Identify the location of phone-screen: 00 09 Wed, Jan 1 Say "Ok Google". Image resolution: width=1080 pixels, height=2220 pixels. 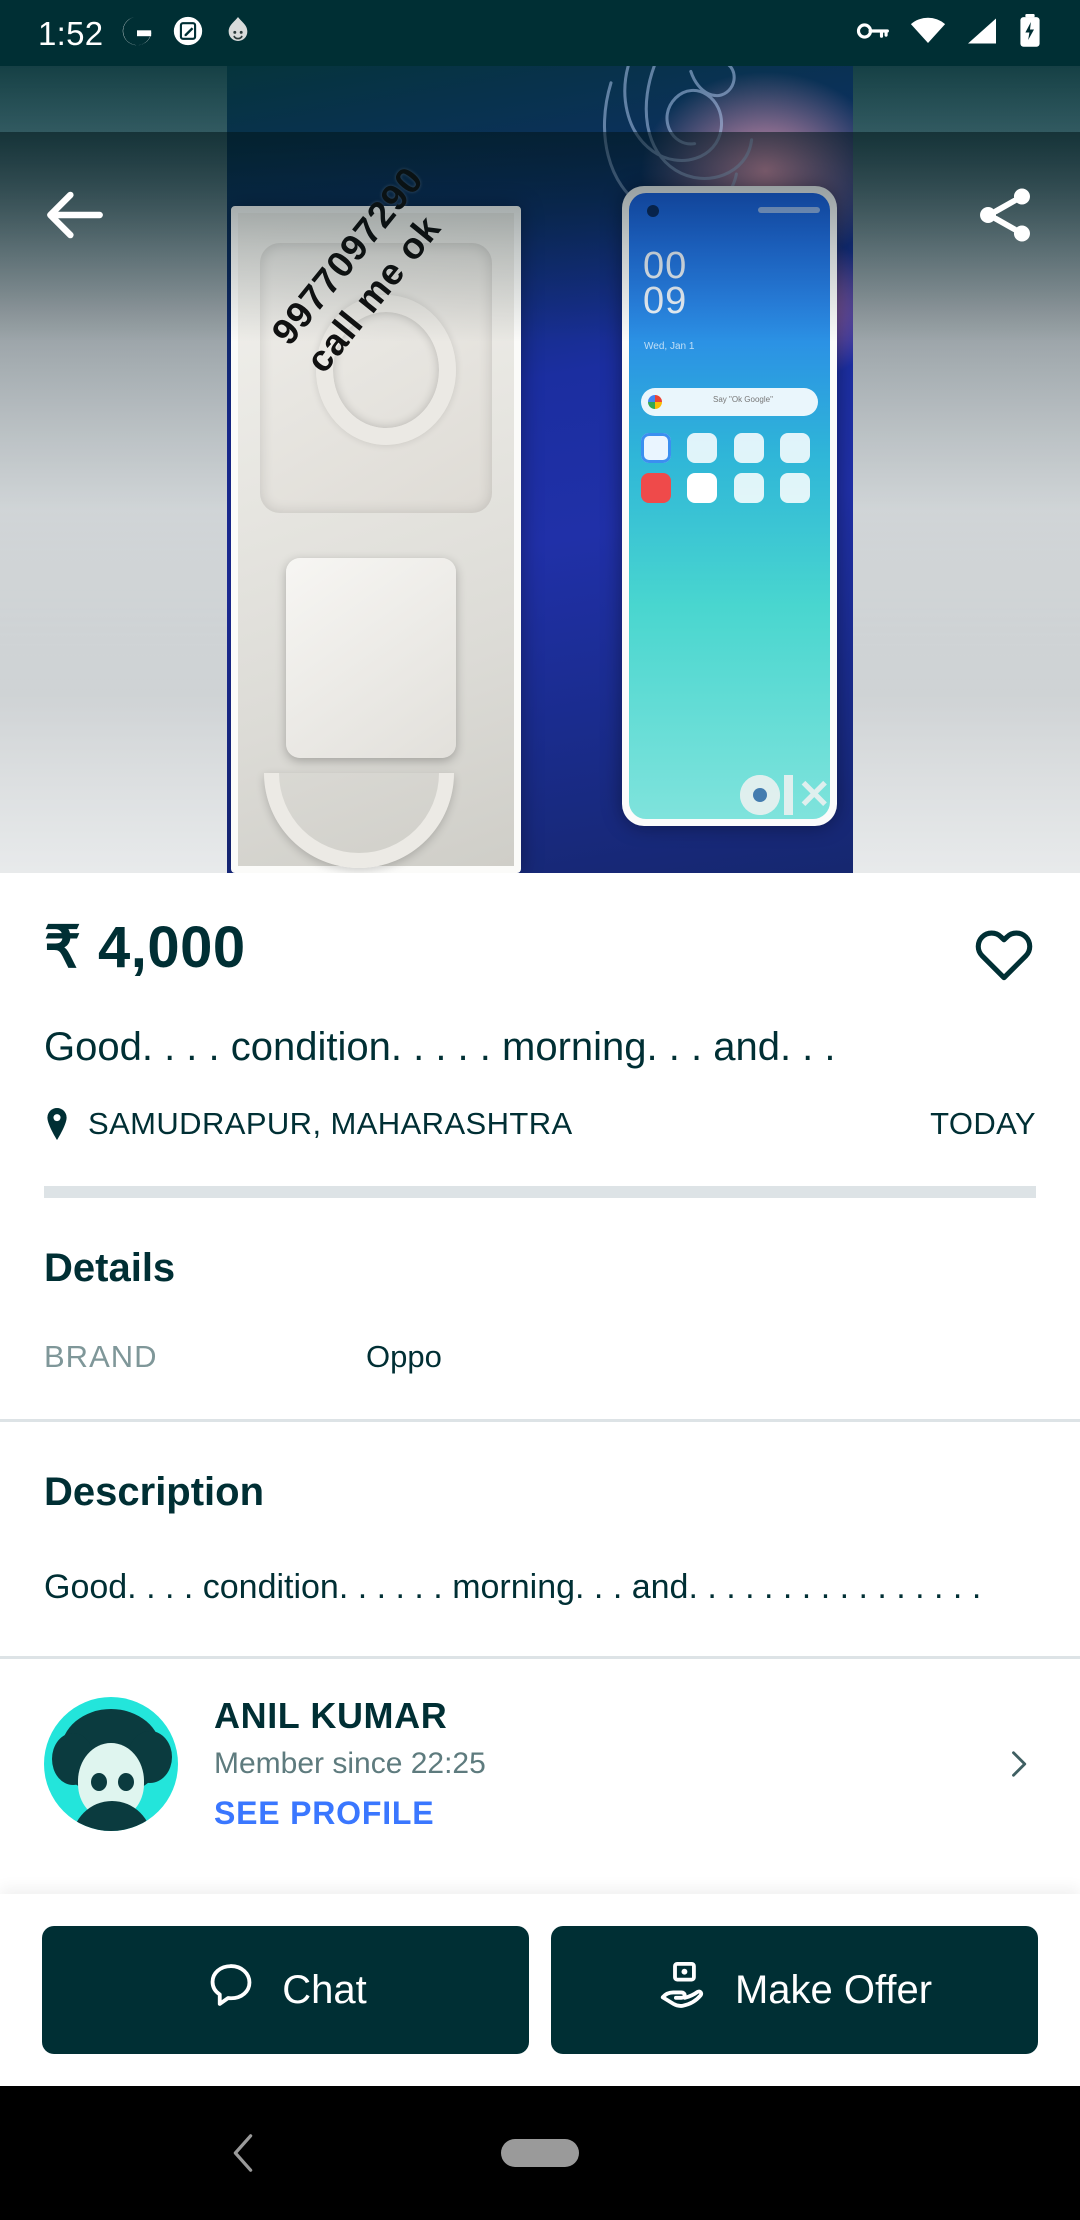
(729, 506).